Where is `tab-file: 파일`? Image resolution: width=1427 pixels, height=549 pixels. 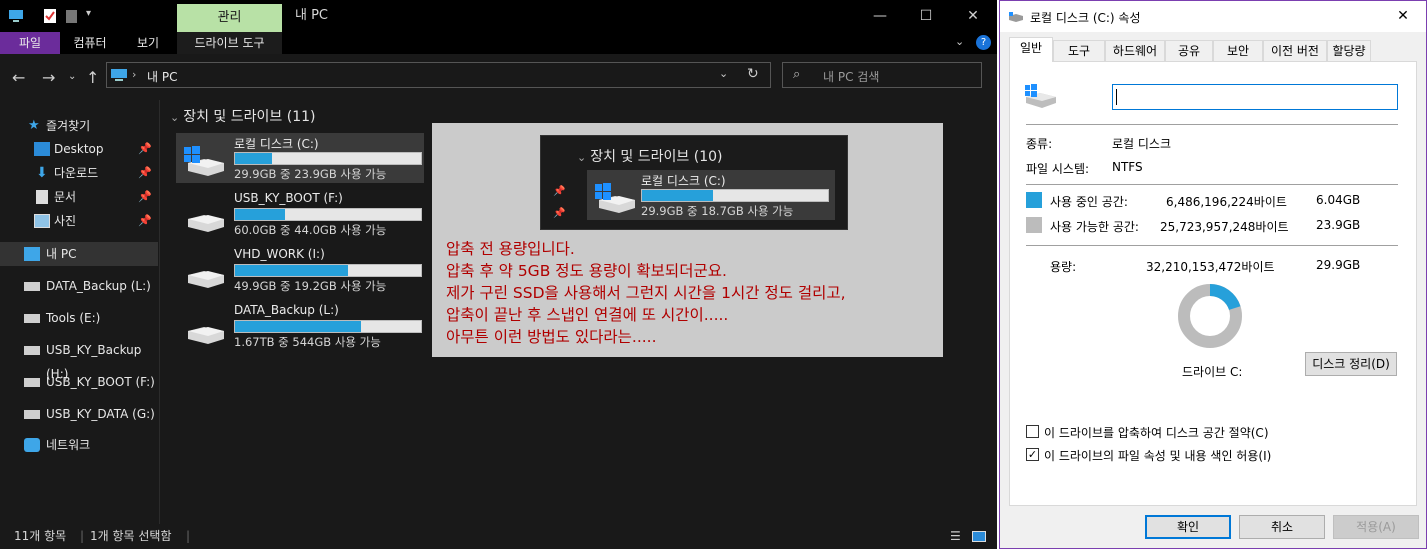 tab-file: 파일 is located at coordinates (30, 43).